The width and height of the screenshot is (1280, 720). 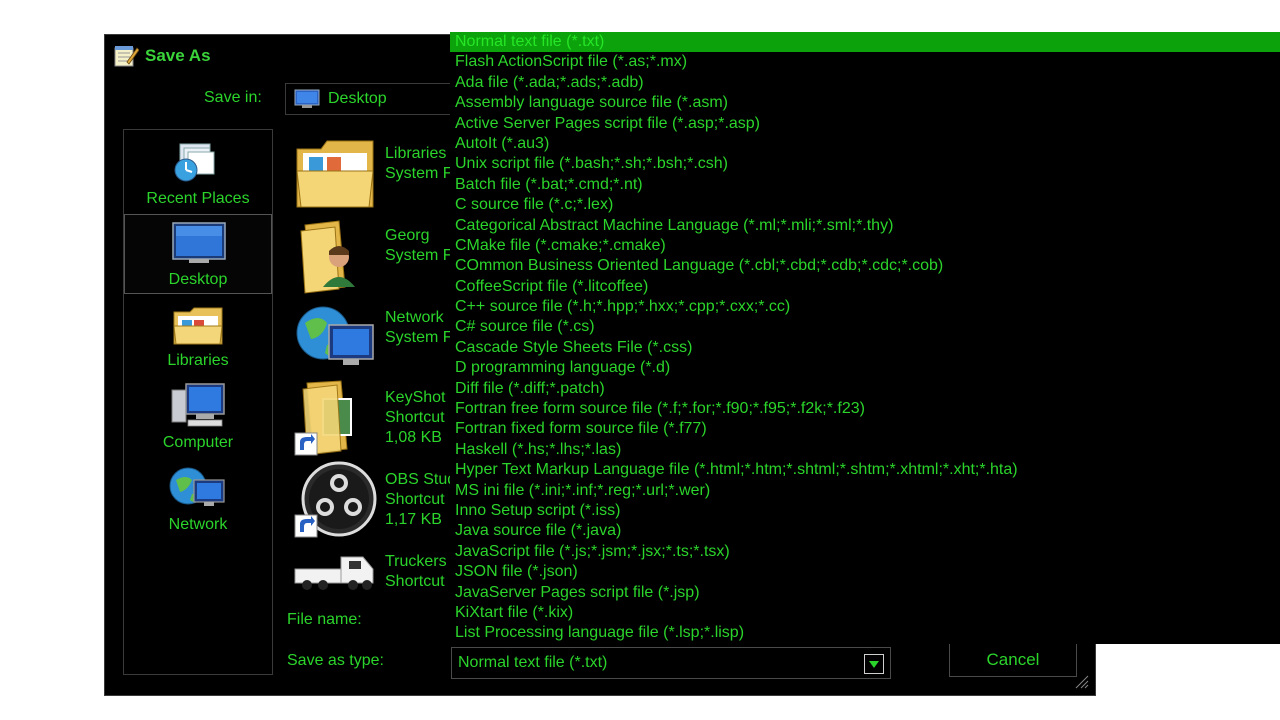 I want to click on title-bar: Save As, so click(x=162, y=56).